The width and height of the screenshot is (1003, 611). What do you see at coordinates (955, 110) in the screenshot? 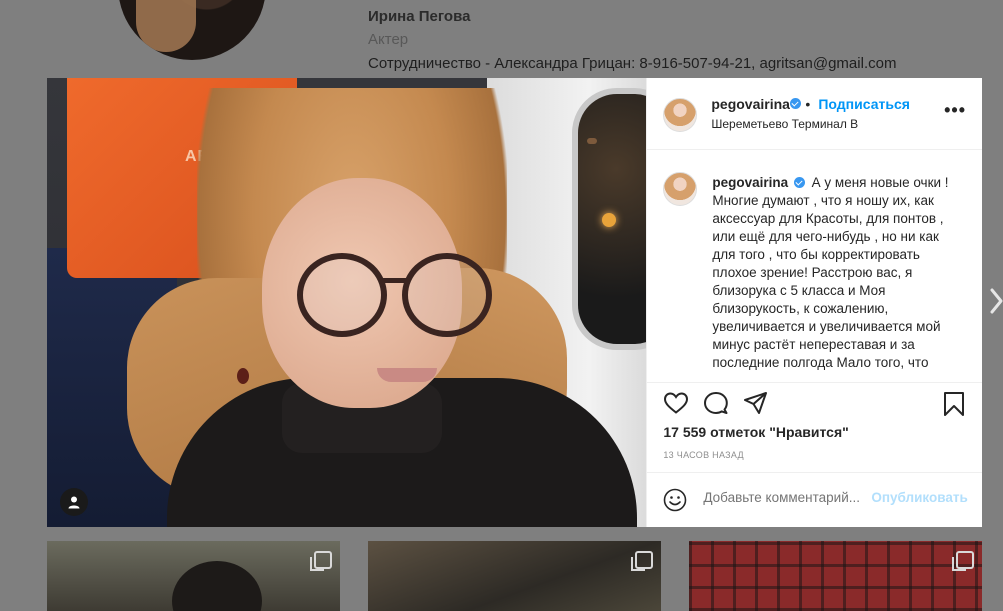
I see `more-options-button: •••` at bounding box center [955, 110].